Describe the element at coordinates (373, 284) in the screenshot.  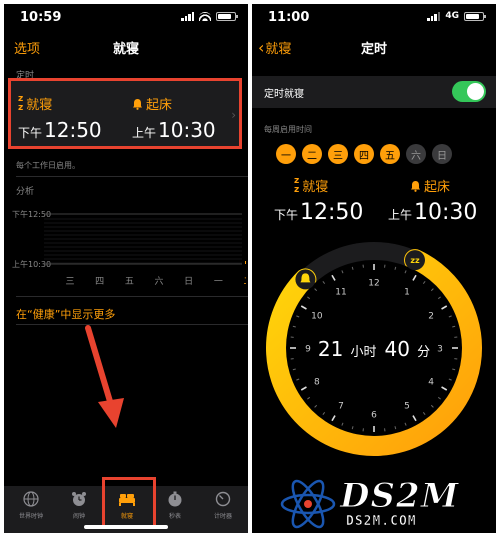
I see `dial-number: 12` at that location.